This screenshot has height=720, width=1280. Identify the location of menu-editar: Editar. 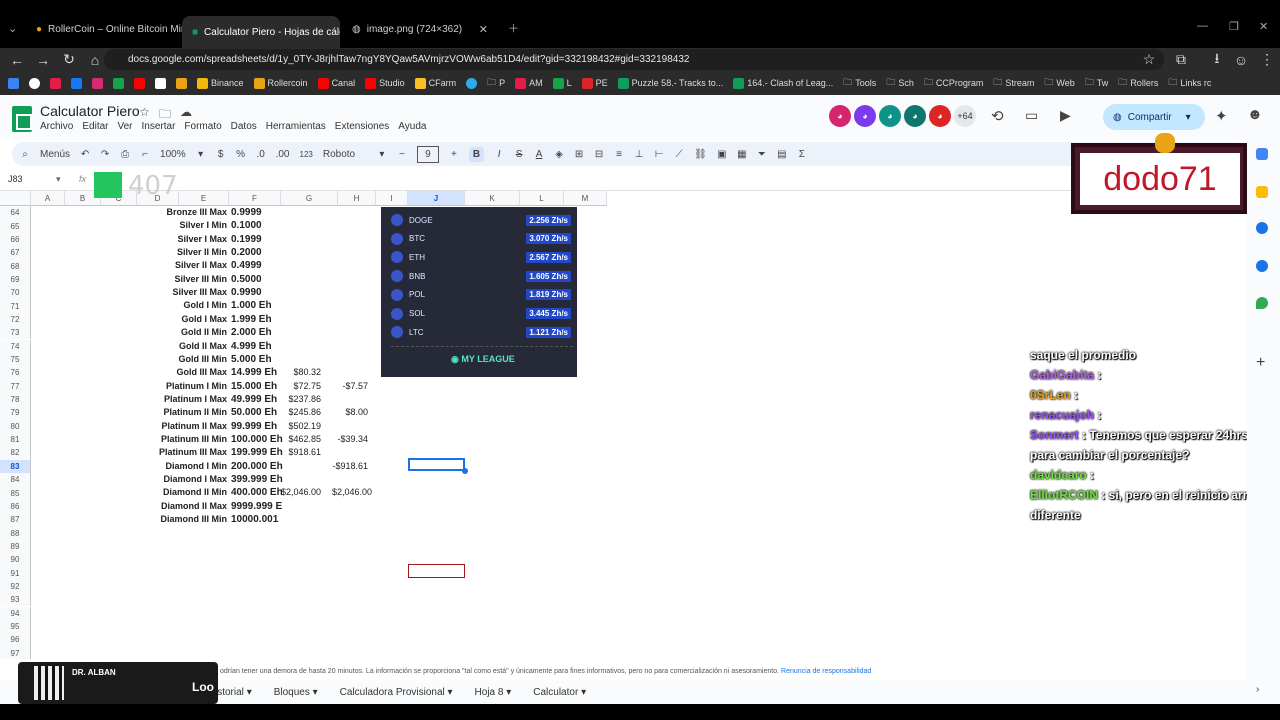
(95, 126).